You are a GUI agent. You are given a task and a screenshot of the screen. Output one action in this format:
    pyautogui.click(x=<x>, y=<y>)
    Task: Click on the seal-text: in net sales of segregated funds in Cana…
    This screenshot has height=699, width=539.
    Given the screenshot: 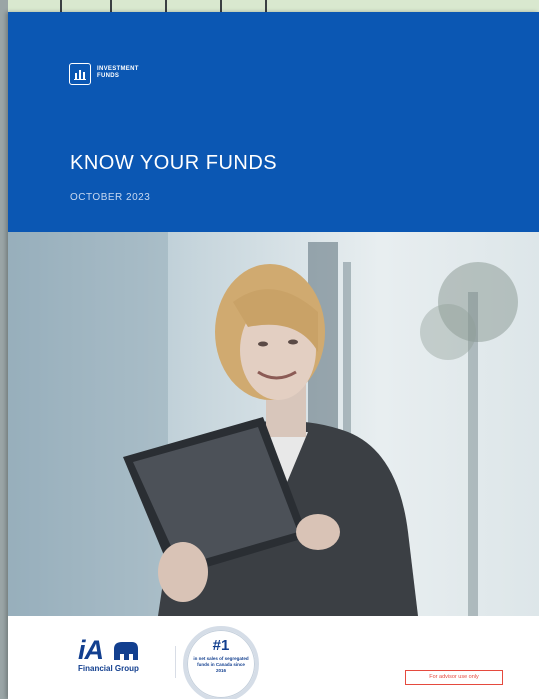 What is the action you would take?
    pyautogui.click(x=221, y=664)
    